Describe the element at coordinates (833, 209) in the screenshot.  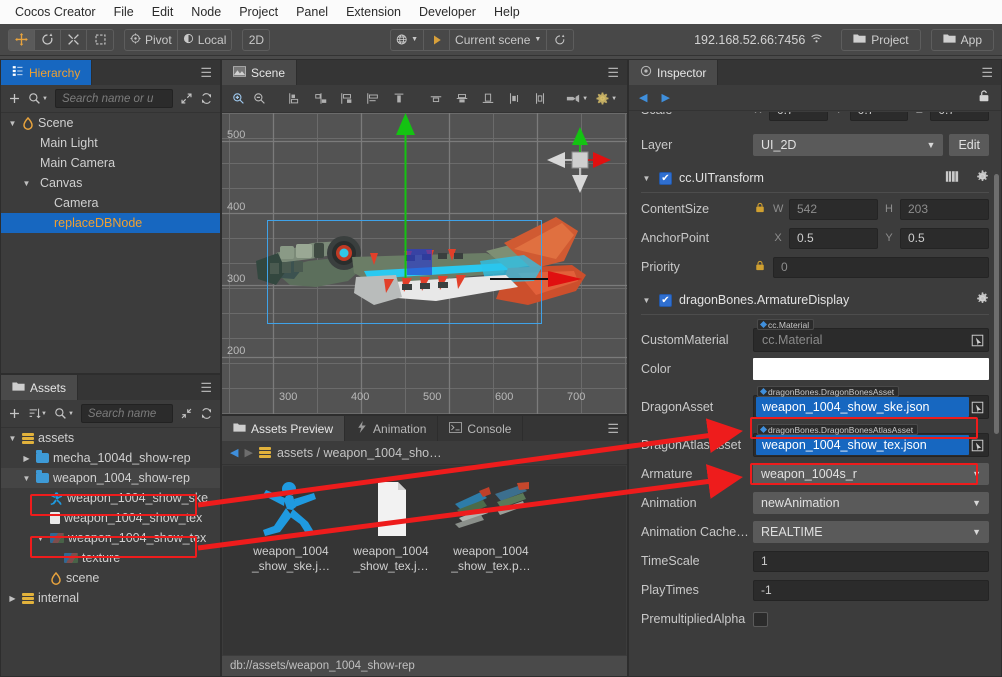
I see `contentsize-w-input: 542` at that location.